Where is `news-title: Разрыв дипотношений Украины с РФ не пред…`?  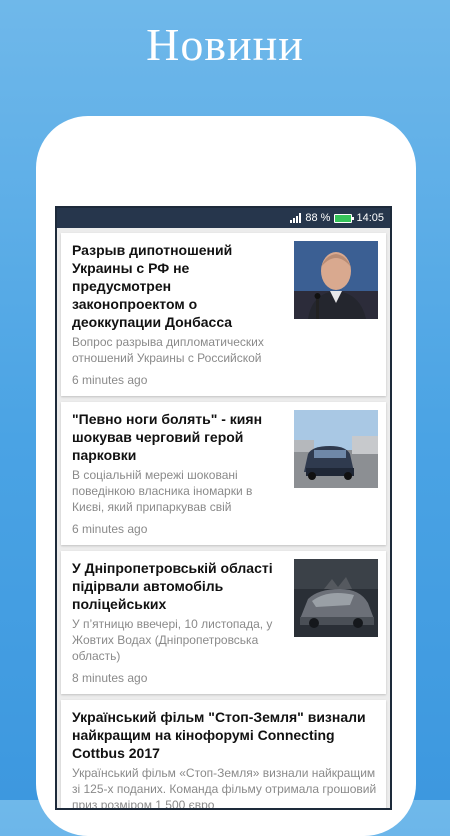
news-title: Разрыв дипотношений Украины с РФ не пред… is located at coordinates (179, 286).